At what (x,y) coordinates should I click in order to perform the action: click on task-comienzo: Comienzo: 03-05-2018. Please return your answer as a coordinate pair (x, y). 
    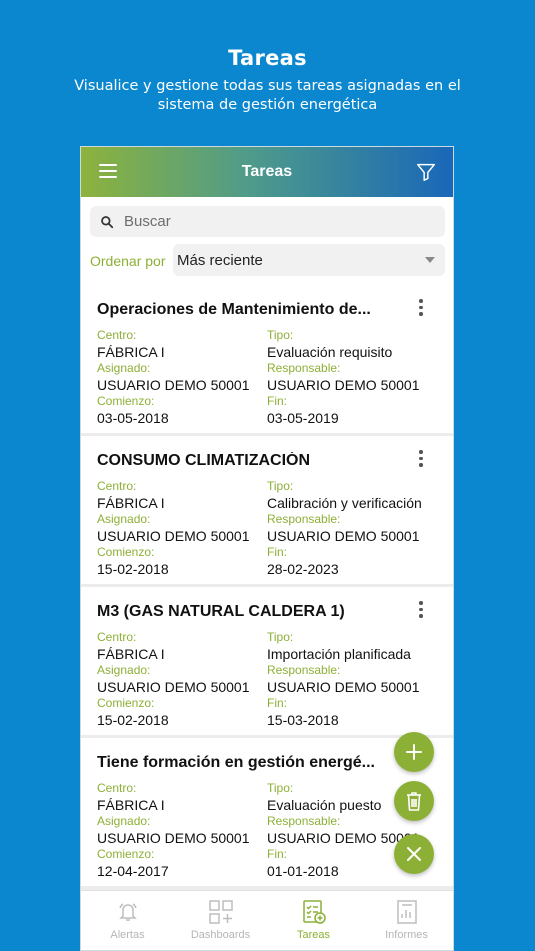
    Looking at the image, I should click on (133, 410).